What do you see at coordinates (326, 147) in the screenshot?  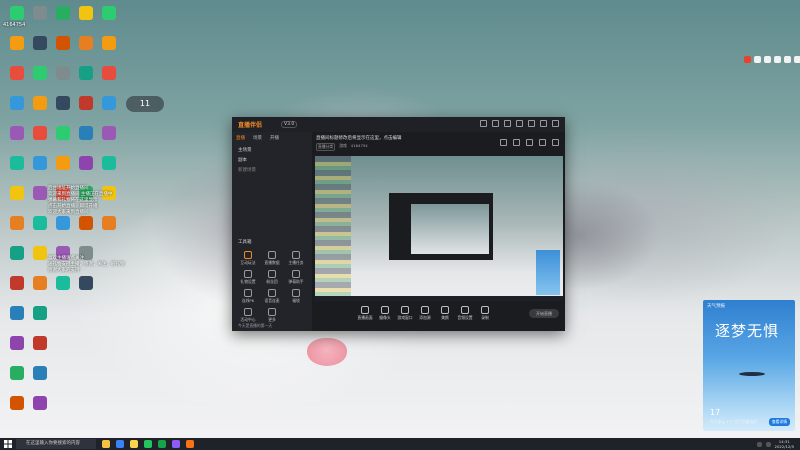 I see `stream-category: 直播分类` at bounding box center [326, 147].